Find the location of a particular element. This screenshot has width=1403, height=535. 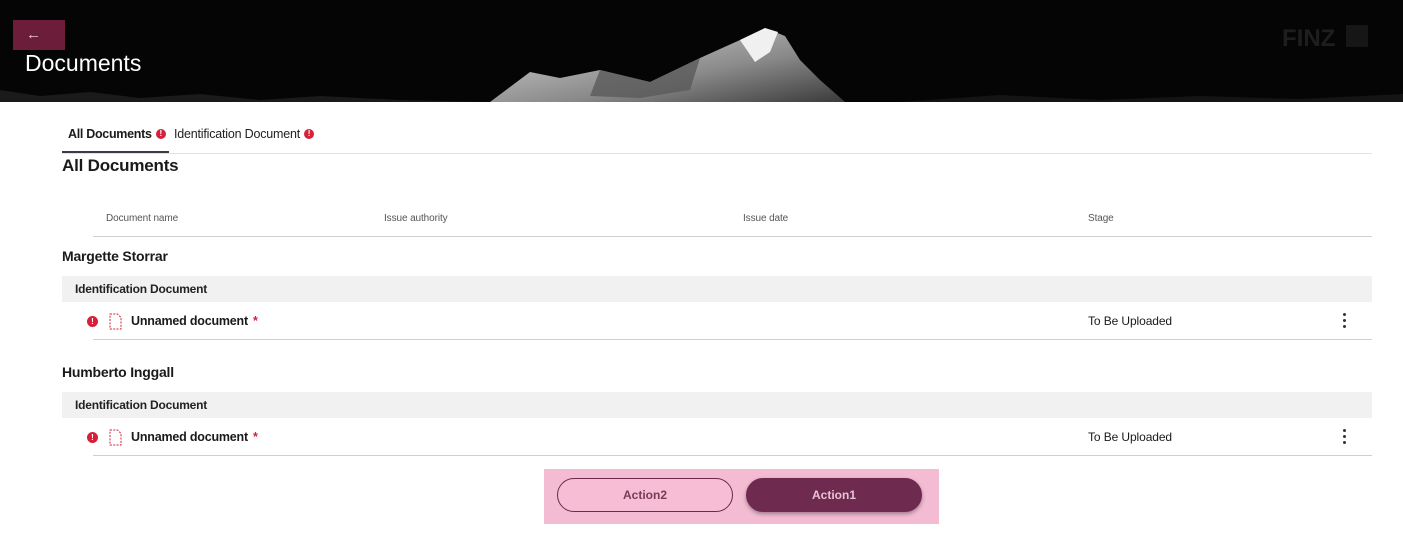

brand-logo: FINZ is located at coordinates (1325, 38).